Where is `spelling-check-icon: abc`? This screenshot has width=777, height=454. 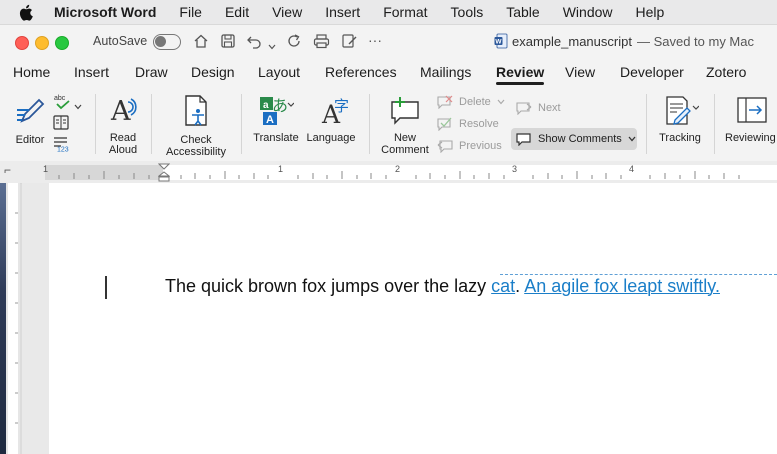 spelling-check-icon: abc is located at coordinates (62, 102).